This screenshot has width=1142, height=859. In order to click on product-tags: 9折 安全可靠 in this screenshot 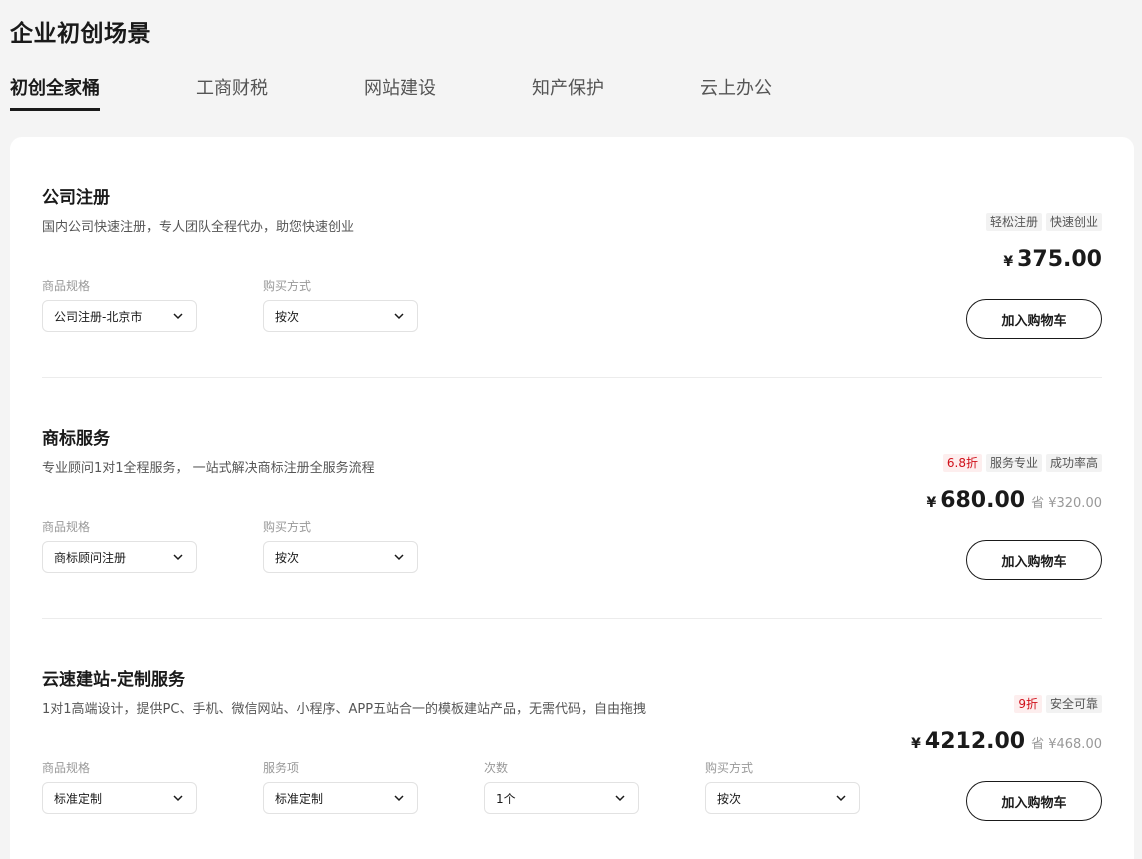, I will do `click(1058, 704)`.